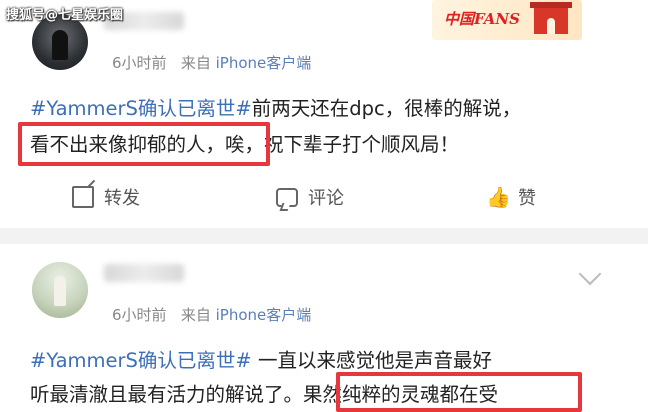  Describe the element at coordinates (287, 197) in the screenshot. I see `comment-icon` at that location.